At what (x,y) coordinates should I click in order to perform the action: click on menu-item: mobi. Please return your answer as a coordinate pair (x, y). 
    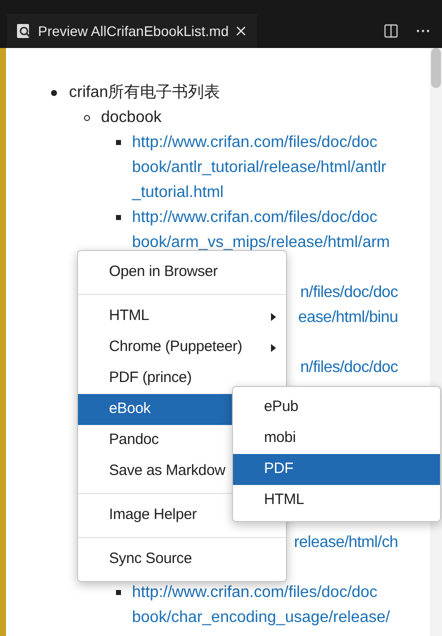
    Looking at the image, I should click on (336, 438).